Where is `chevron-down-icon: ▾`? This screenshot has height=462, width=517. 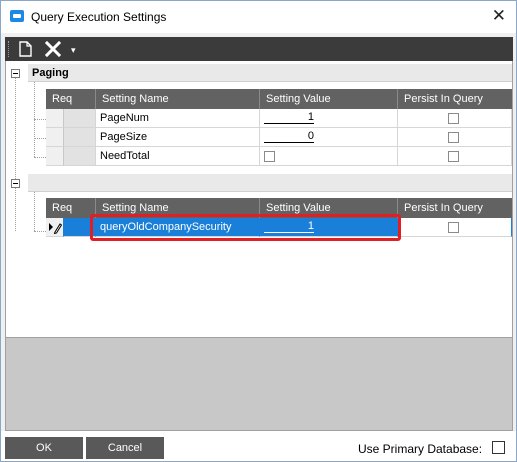 chevron-down-icon: ▾ is located at coordinates (75, 50).